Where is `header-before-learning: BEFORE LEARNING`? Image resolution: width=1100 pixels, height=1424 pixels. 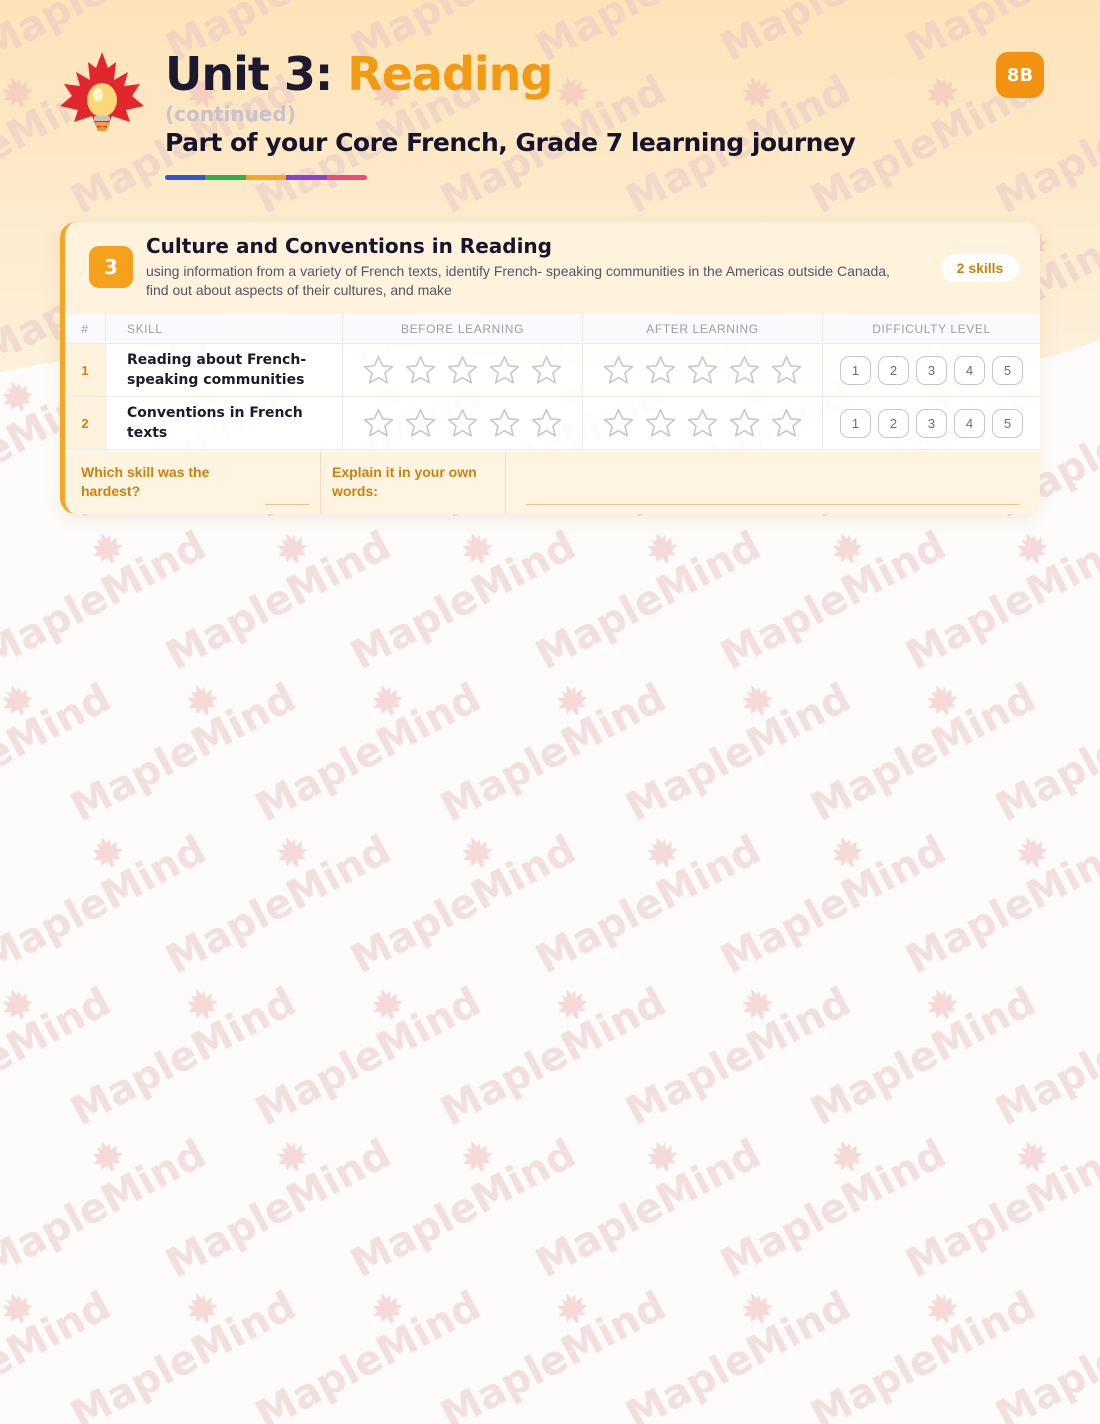 header-before-learning: BEFORE LEARNING is located at coordinates (462, 328).